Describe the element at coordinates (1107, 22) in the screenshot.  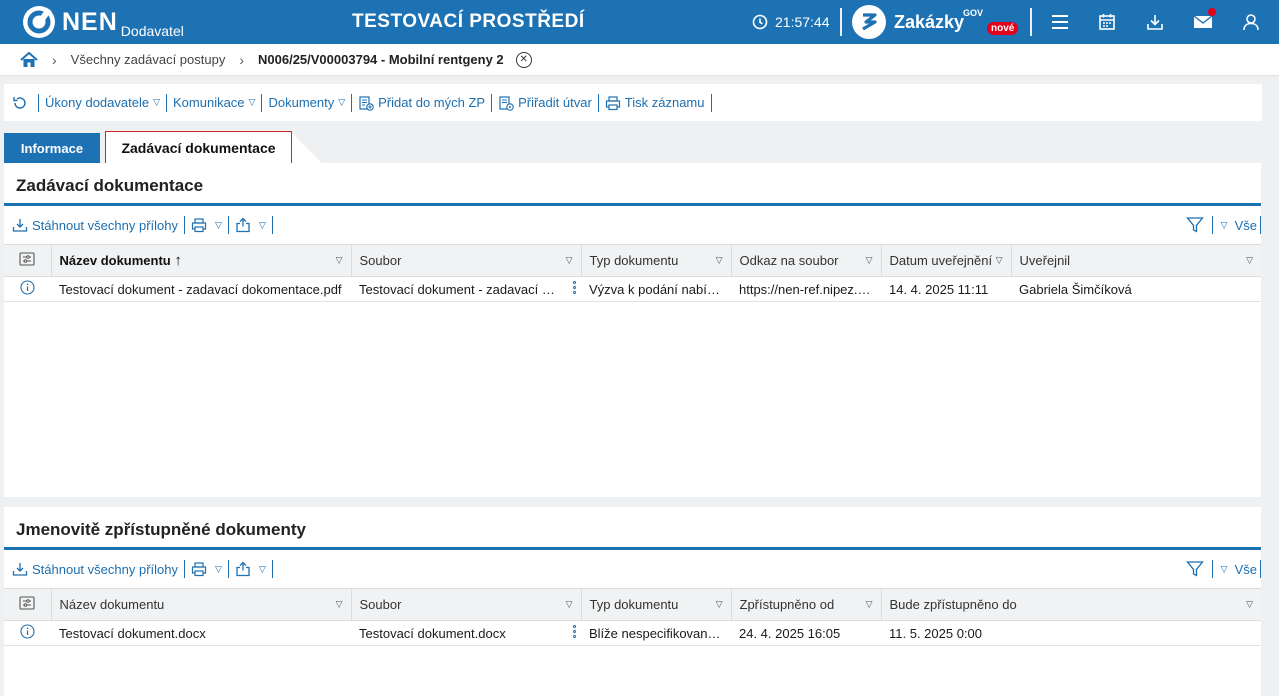
I see `calendar-icon` at that location.